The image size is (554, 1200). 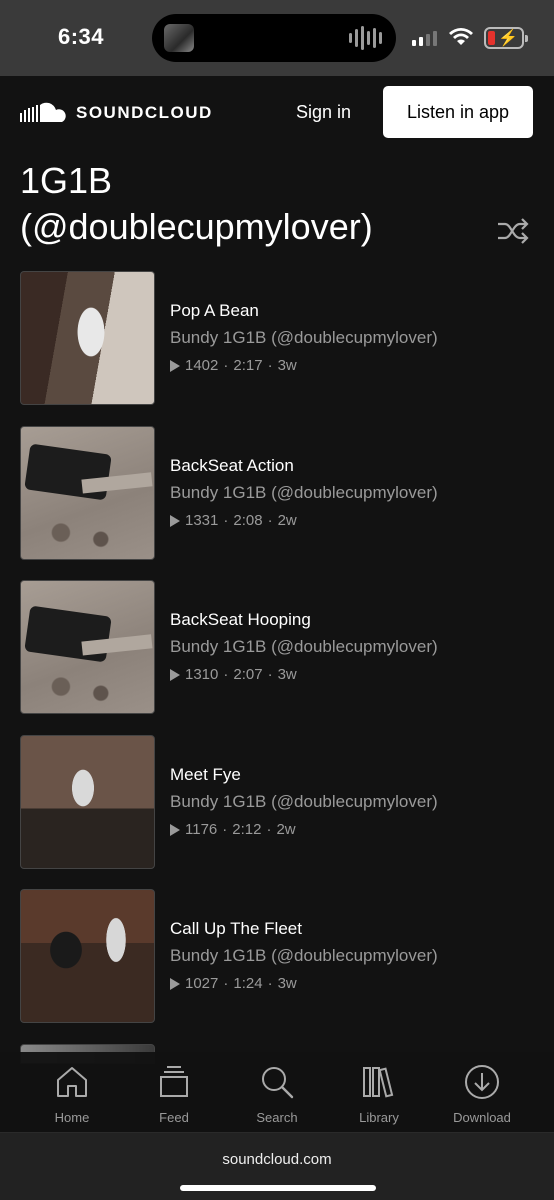 I want to click on soundcloud-cloud-icon, so click(x=43, y=112).